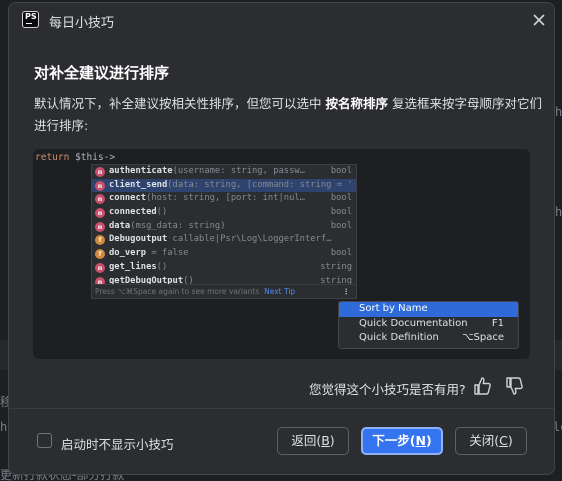 The width and height of the screenshot is (562, 481). What do you see at coordinates (224, 213) in the screenshot?
I see `completion-item: m connected() bool` at bounding box center [224, 213].